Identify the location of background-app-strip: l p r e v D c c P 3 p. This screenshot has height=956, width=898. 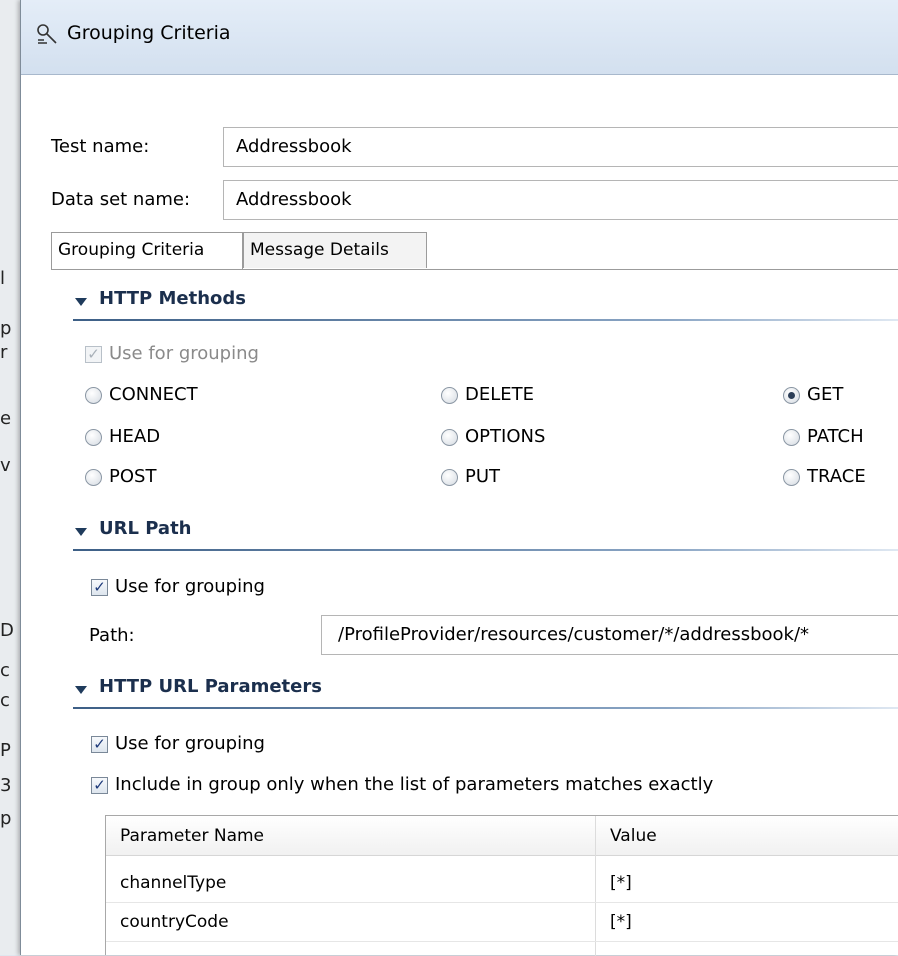
(10, 477).